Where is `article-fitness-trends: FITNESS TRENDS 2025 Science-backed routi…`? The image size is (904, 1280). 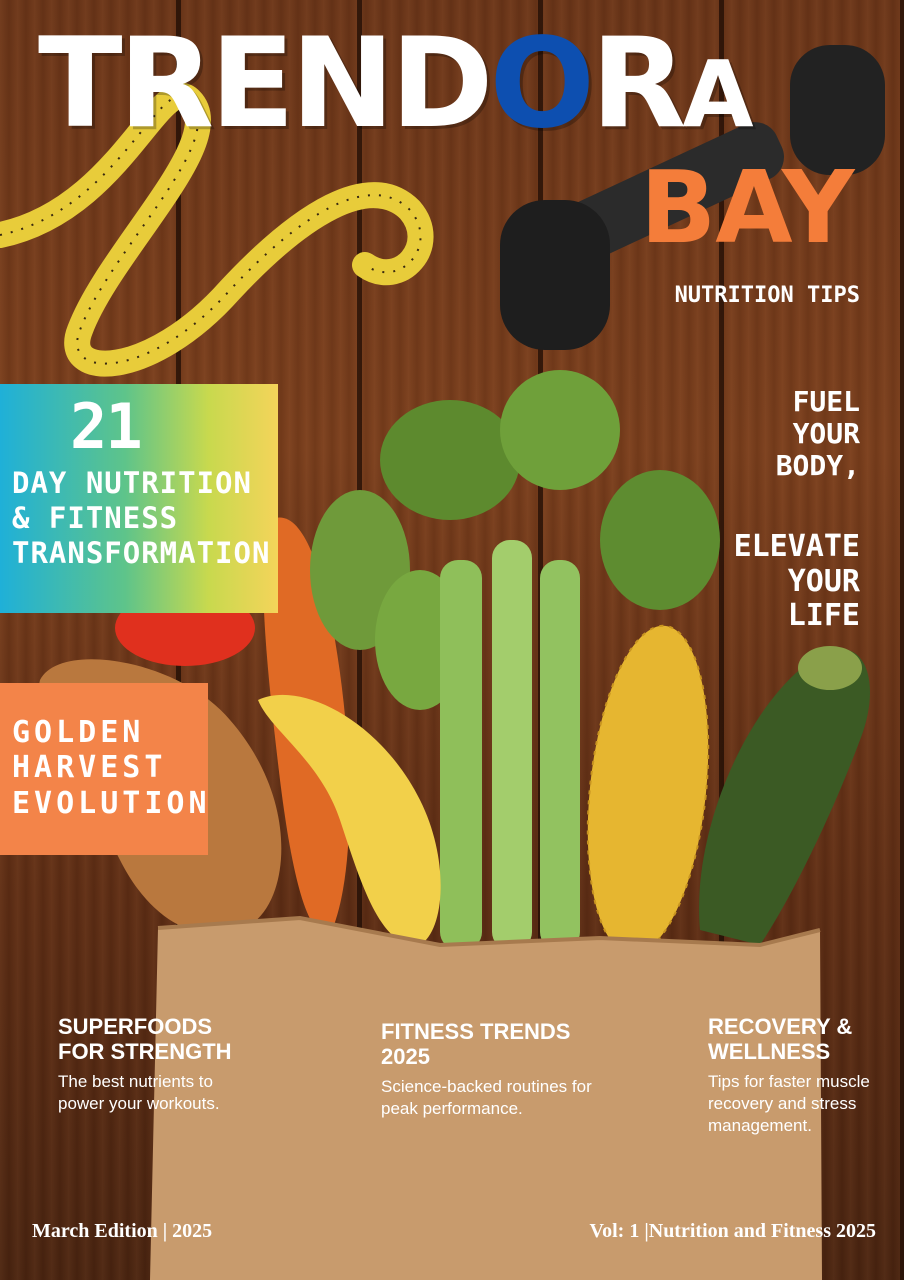
article-fitness-trends: FITNESS TRENDS 2025 Science-backed routi… is located at coordinates (491, 1069).